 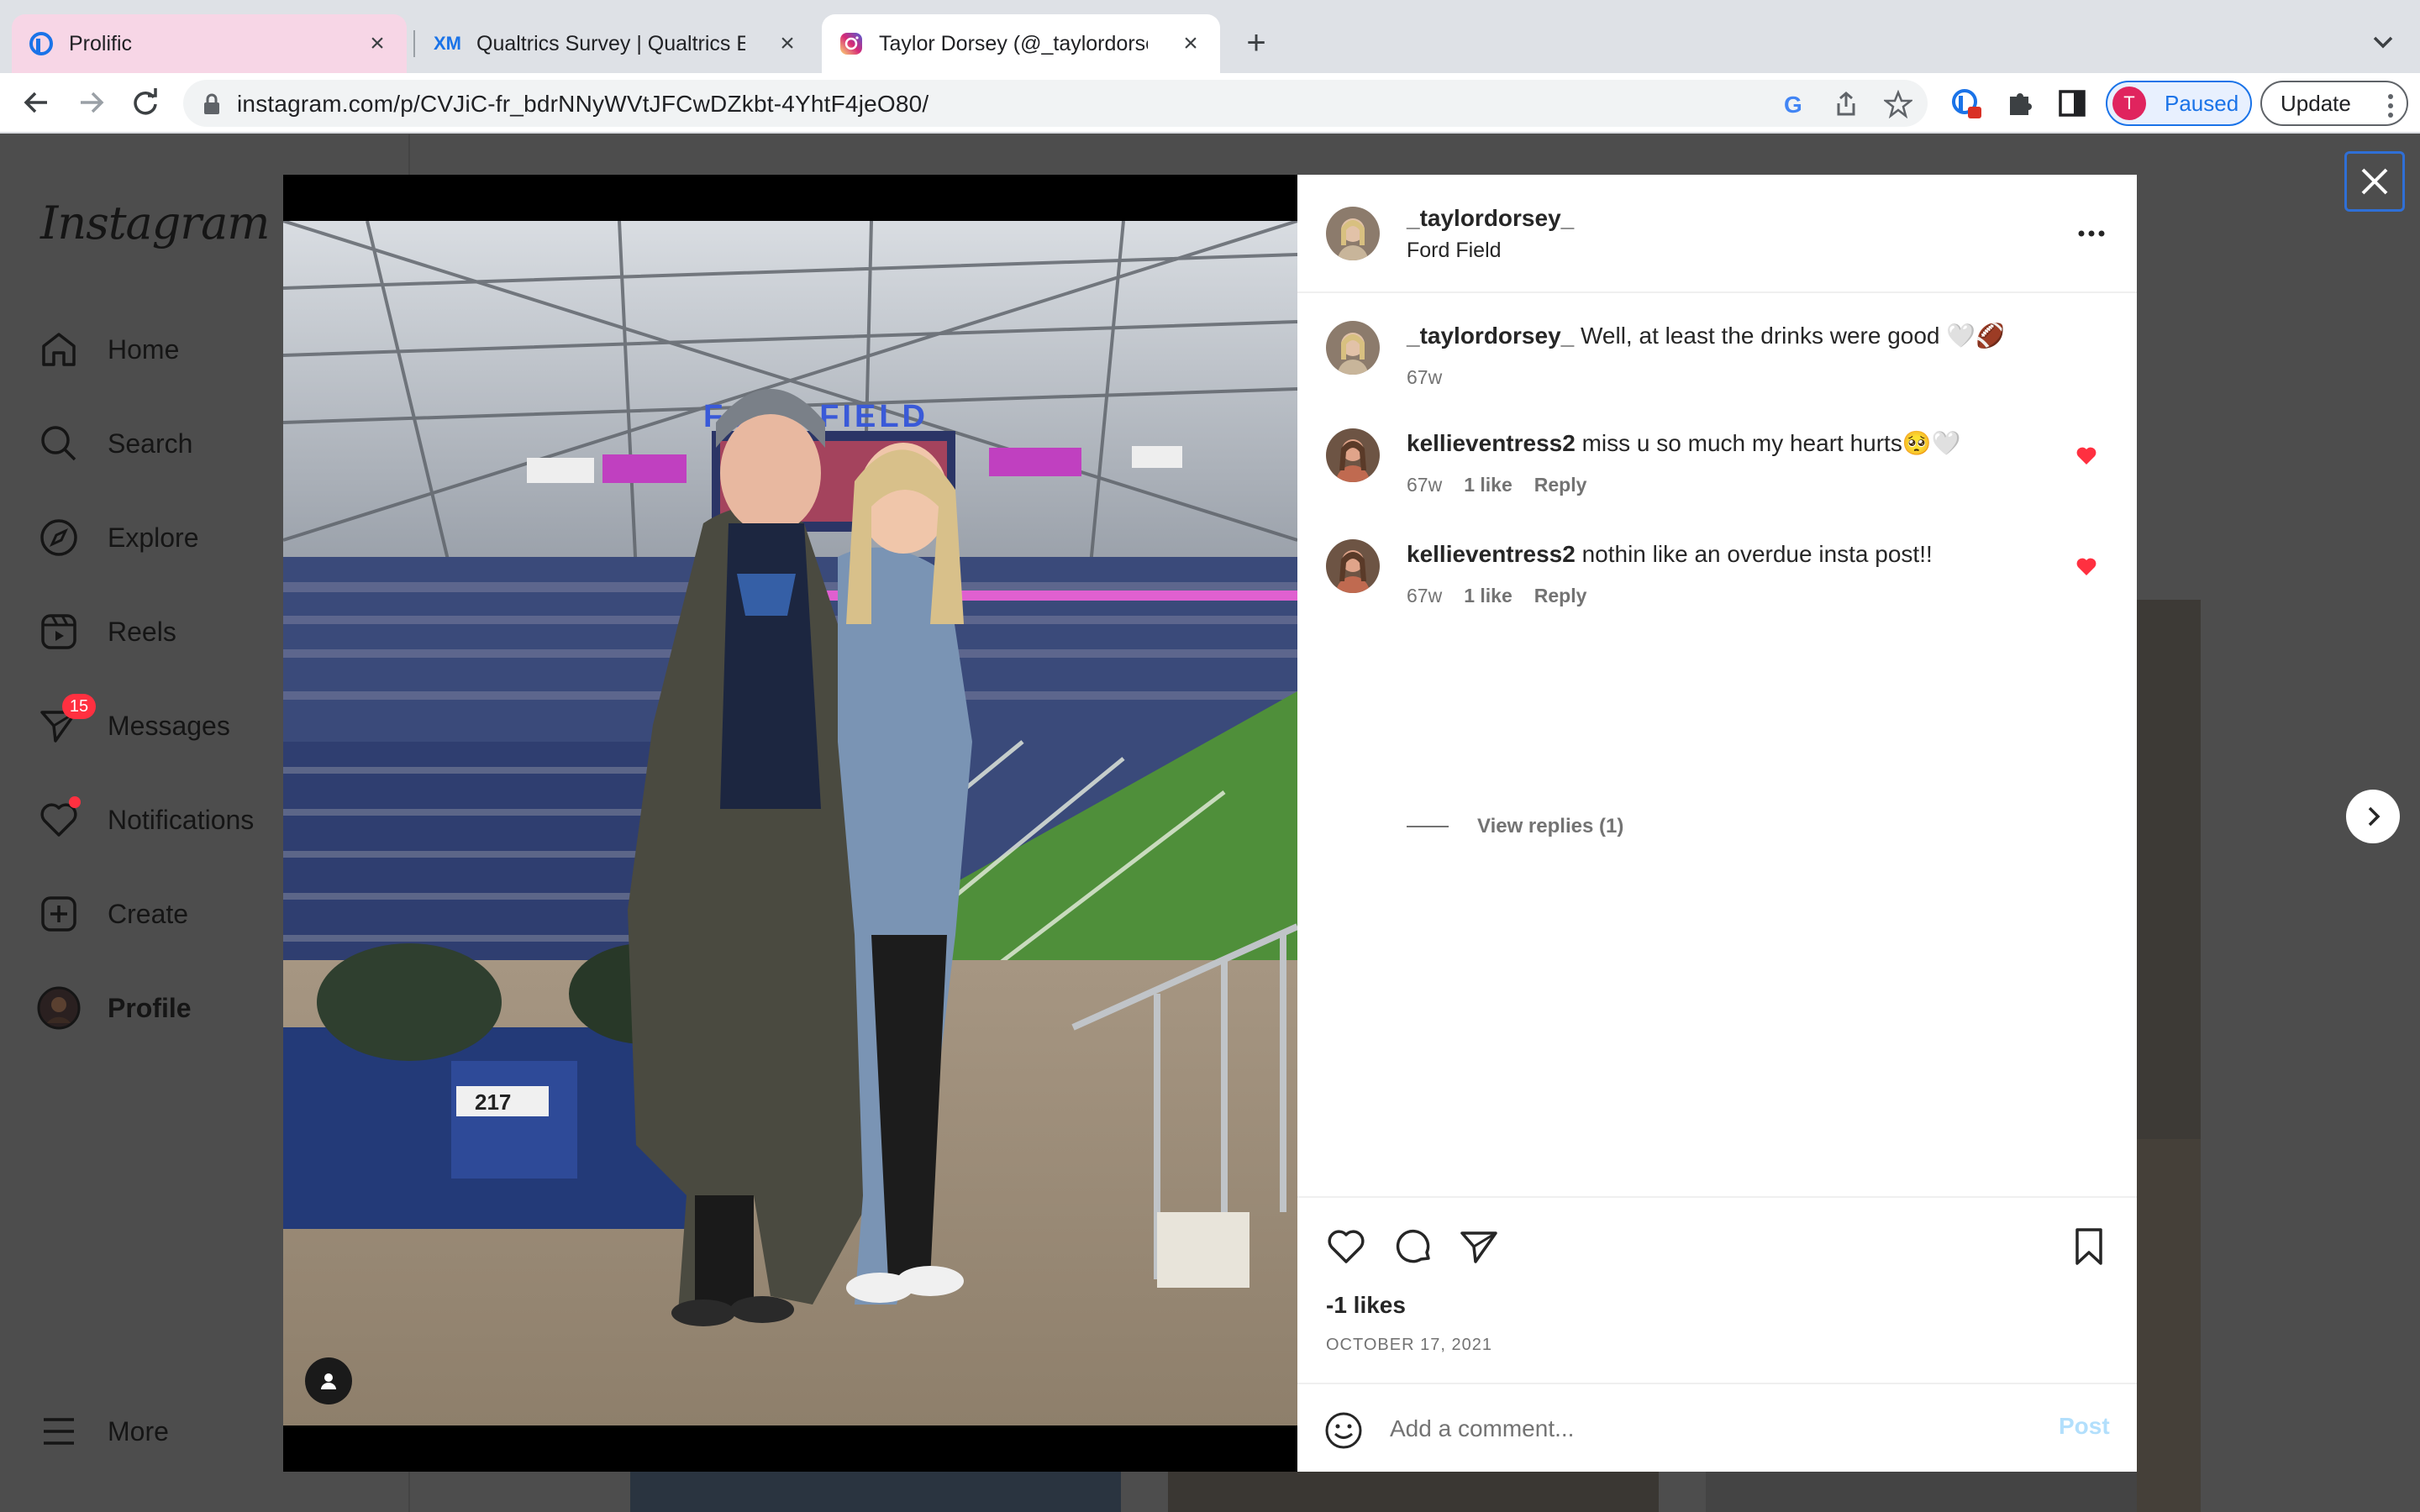 I want to click on side-panel-icon, so click(x=2072, y=103).